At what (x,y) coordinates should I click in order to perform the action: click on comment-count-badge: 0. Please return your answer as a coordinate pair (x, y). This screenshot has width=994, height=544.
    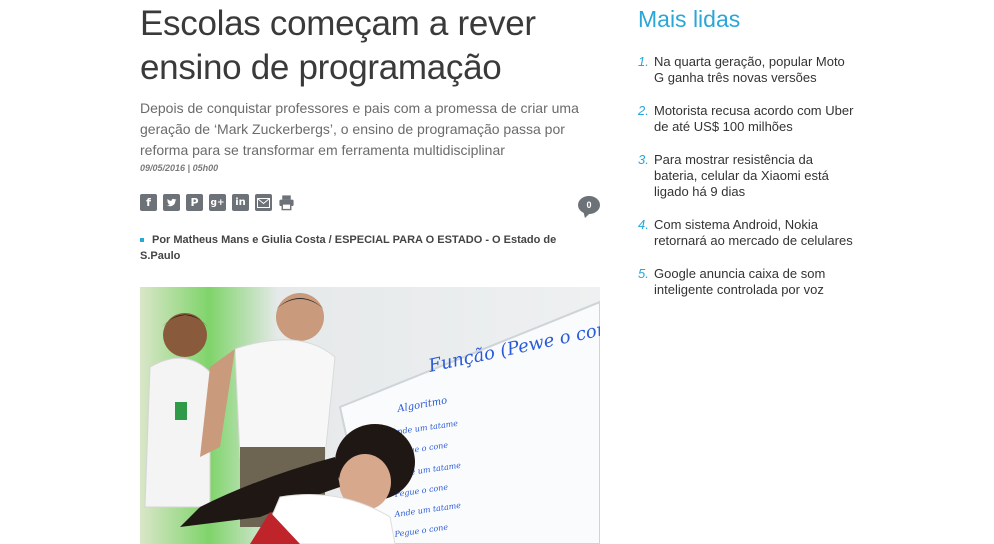
    Looking at the image, I should click on (589, 205).